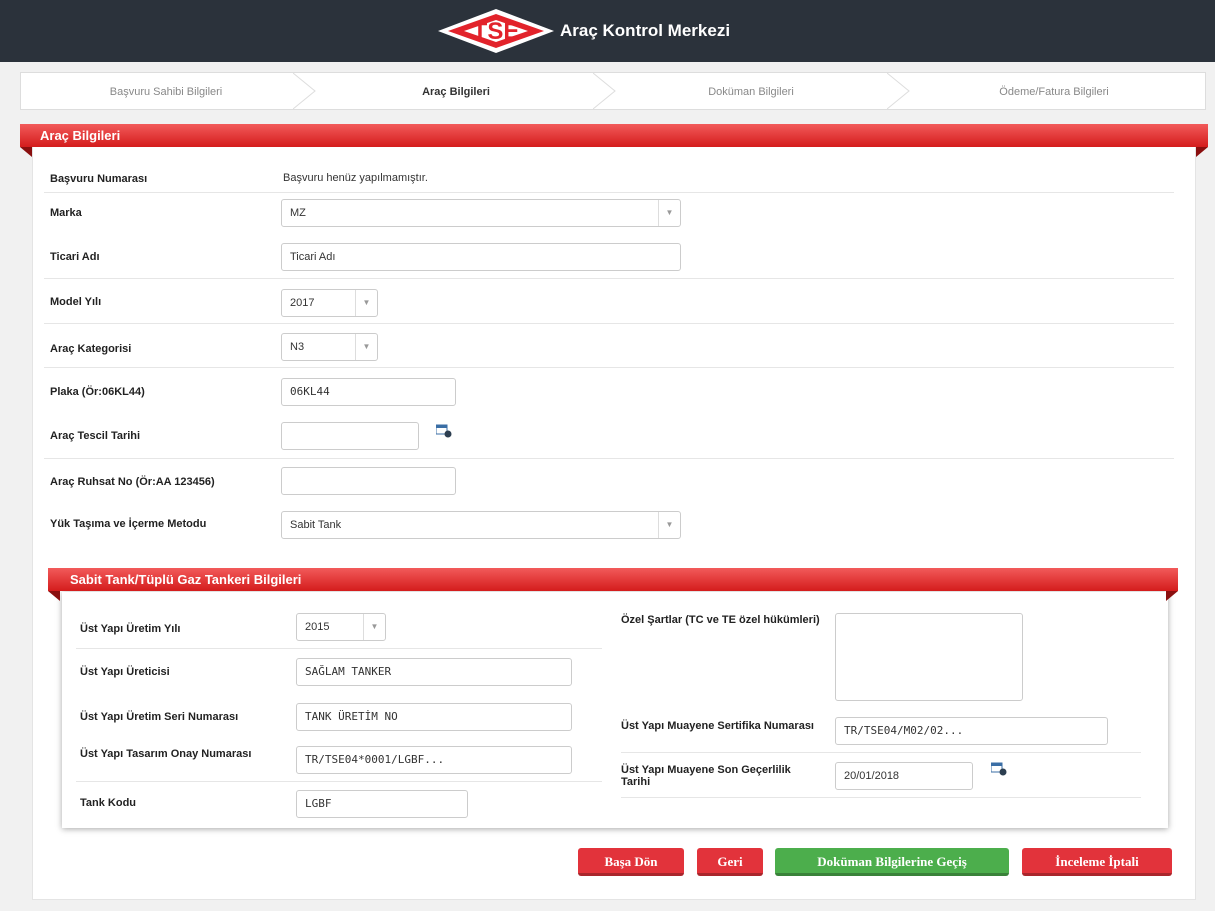  I want to click on section-header-tank: Sabit Tank/Tüplü Gaz Tankeri Bilgileri, so click(613, 584).